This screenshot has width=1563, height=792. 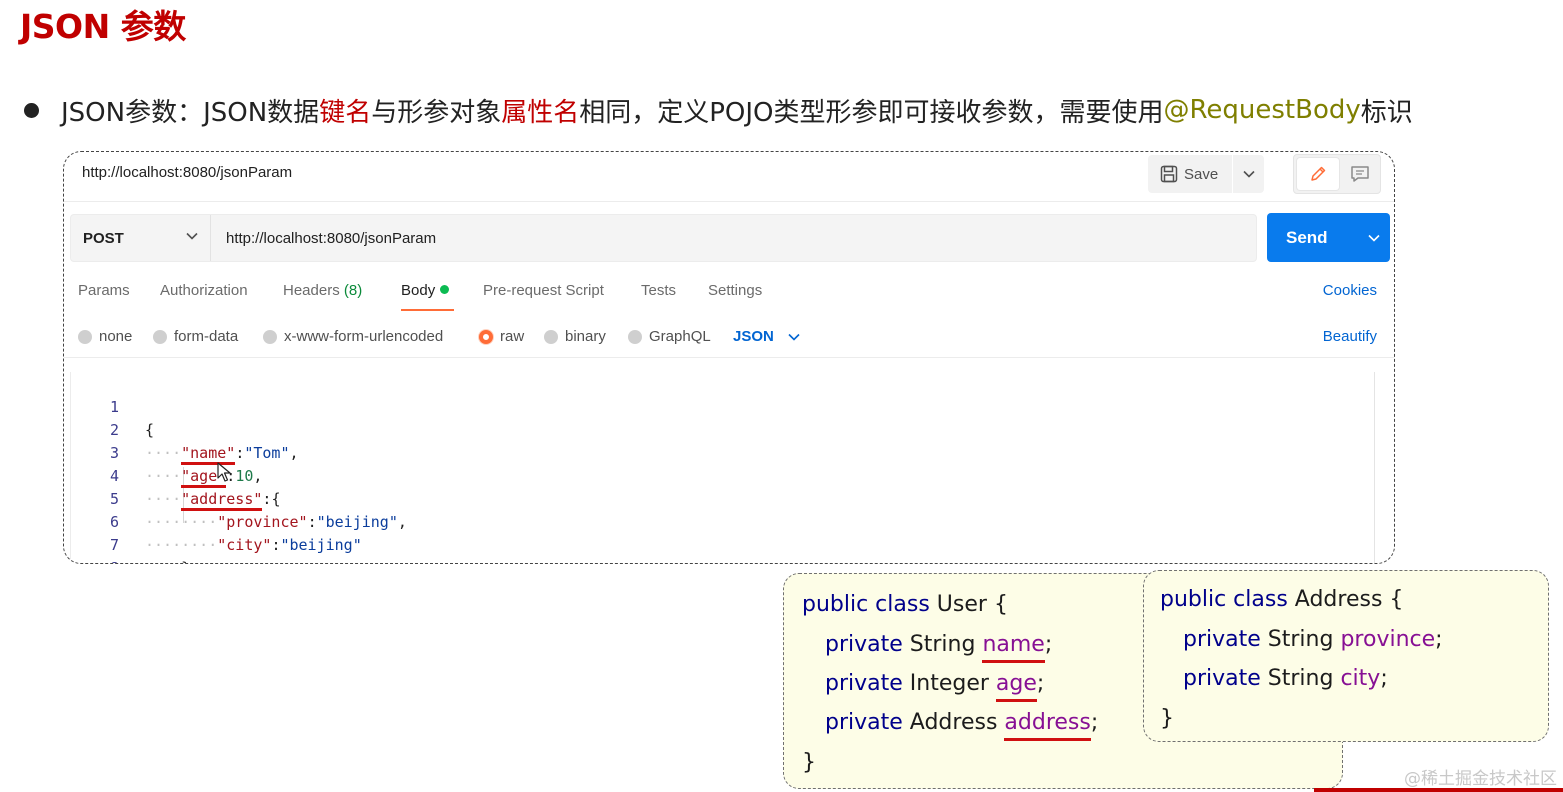 What do you see at coordinates (729, 177) in the screenshot?
I see `request-header-bar: http://localhost:8080/jsonParam Save` at bounding box center [729, 177].